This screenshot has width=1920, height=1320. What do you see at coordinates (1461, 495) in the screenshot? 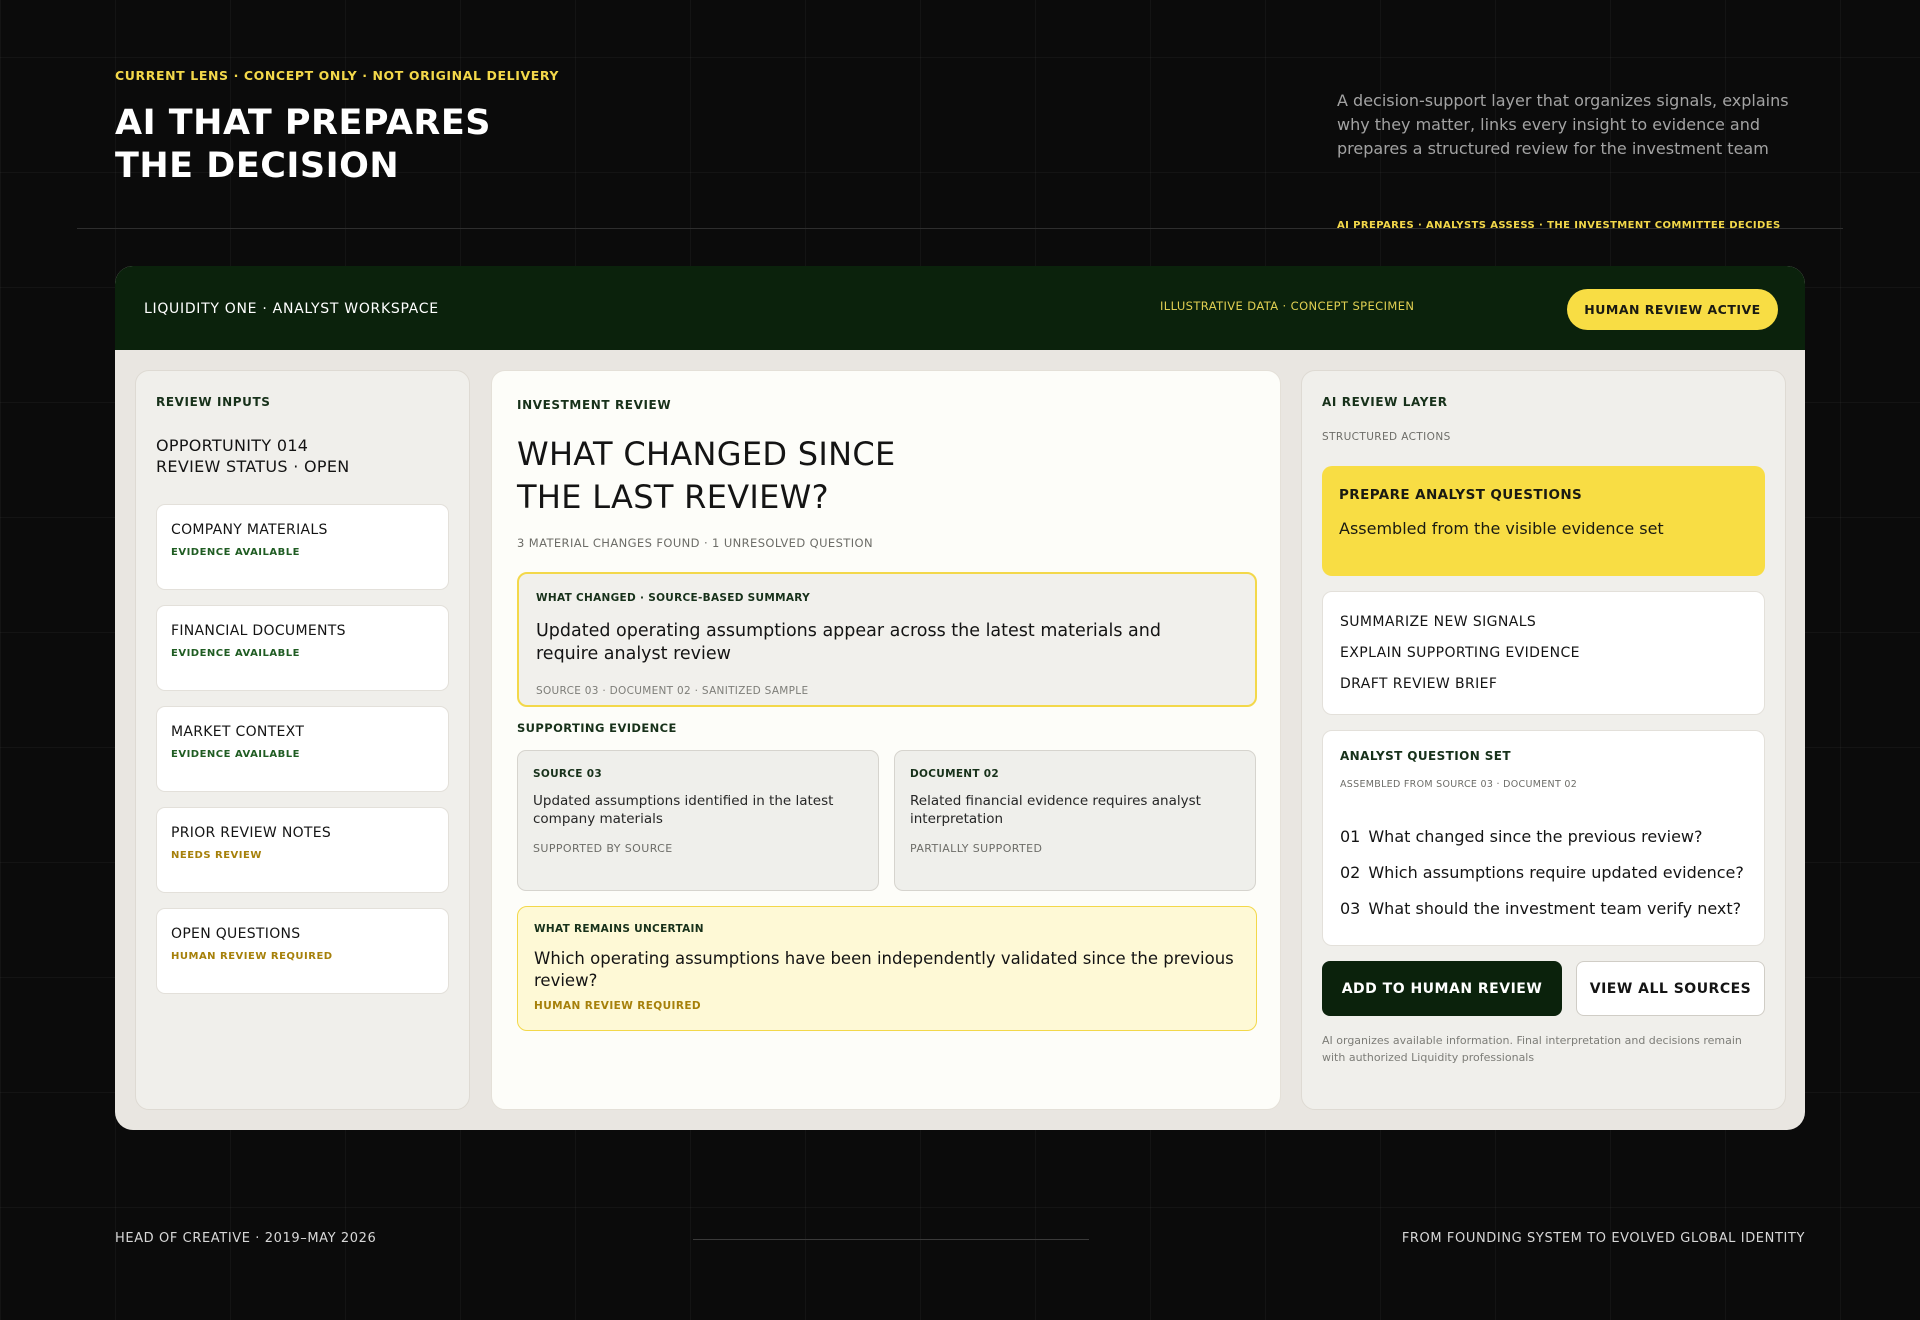
I see `primary-action-title: PREPARE ANALYST QUESTIONS` at bounding box center [1461, 495].